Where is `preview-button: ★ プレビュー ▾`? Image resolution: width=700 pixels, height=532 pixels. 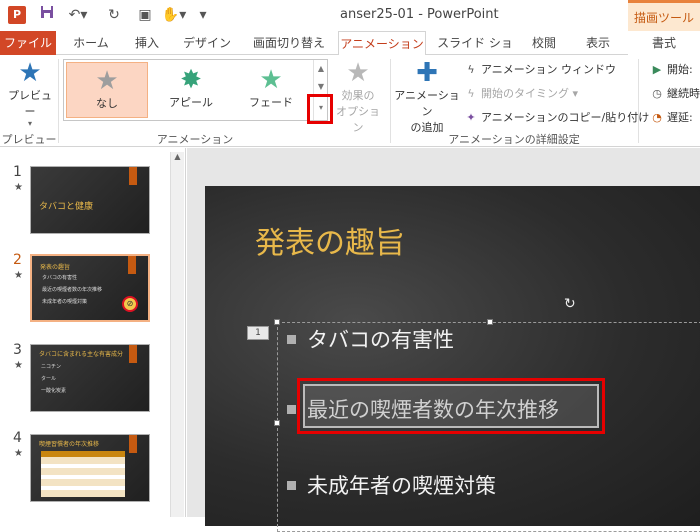 preview-button: ★ プレビュー ▾ is located at coordinates (30, 93).